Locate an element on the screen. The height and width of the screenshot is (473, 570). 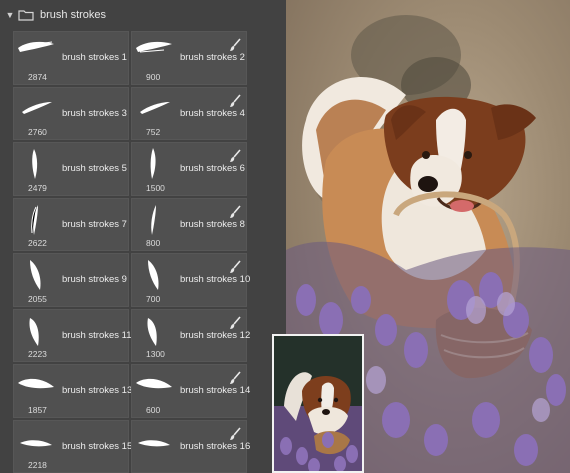
brush-size: 2874 is located at coordinates (37, 76).